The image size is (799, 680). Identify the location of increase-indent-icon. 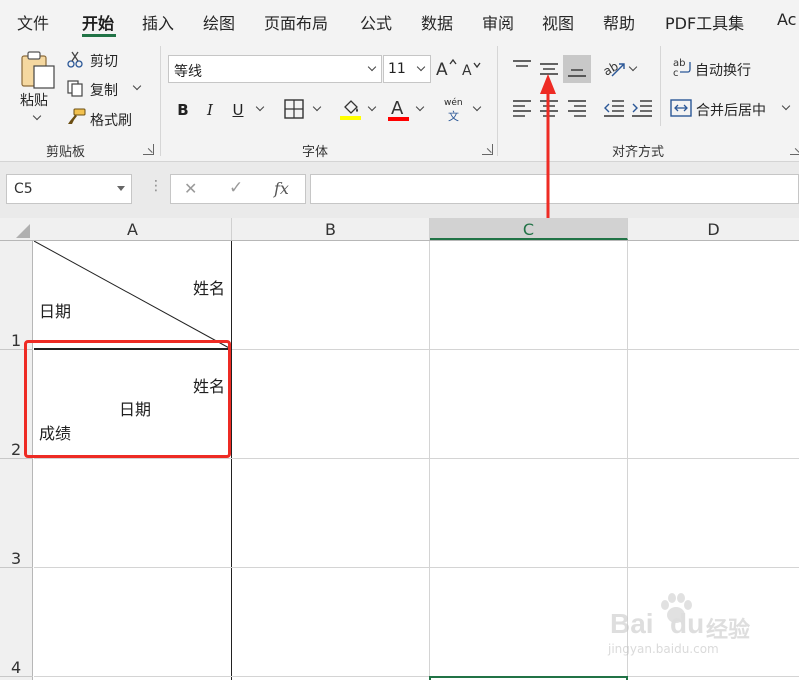
(642, 108).